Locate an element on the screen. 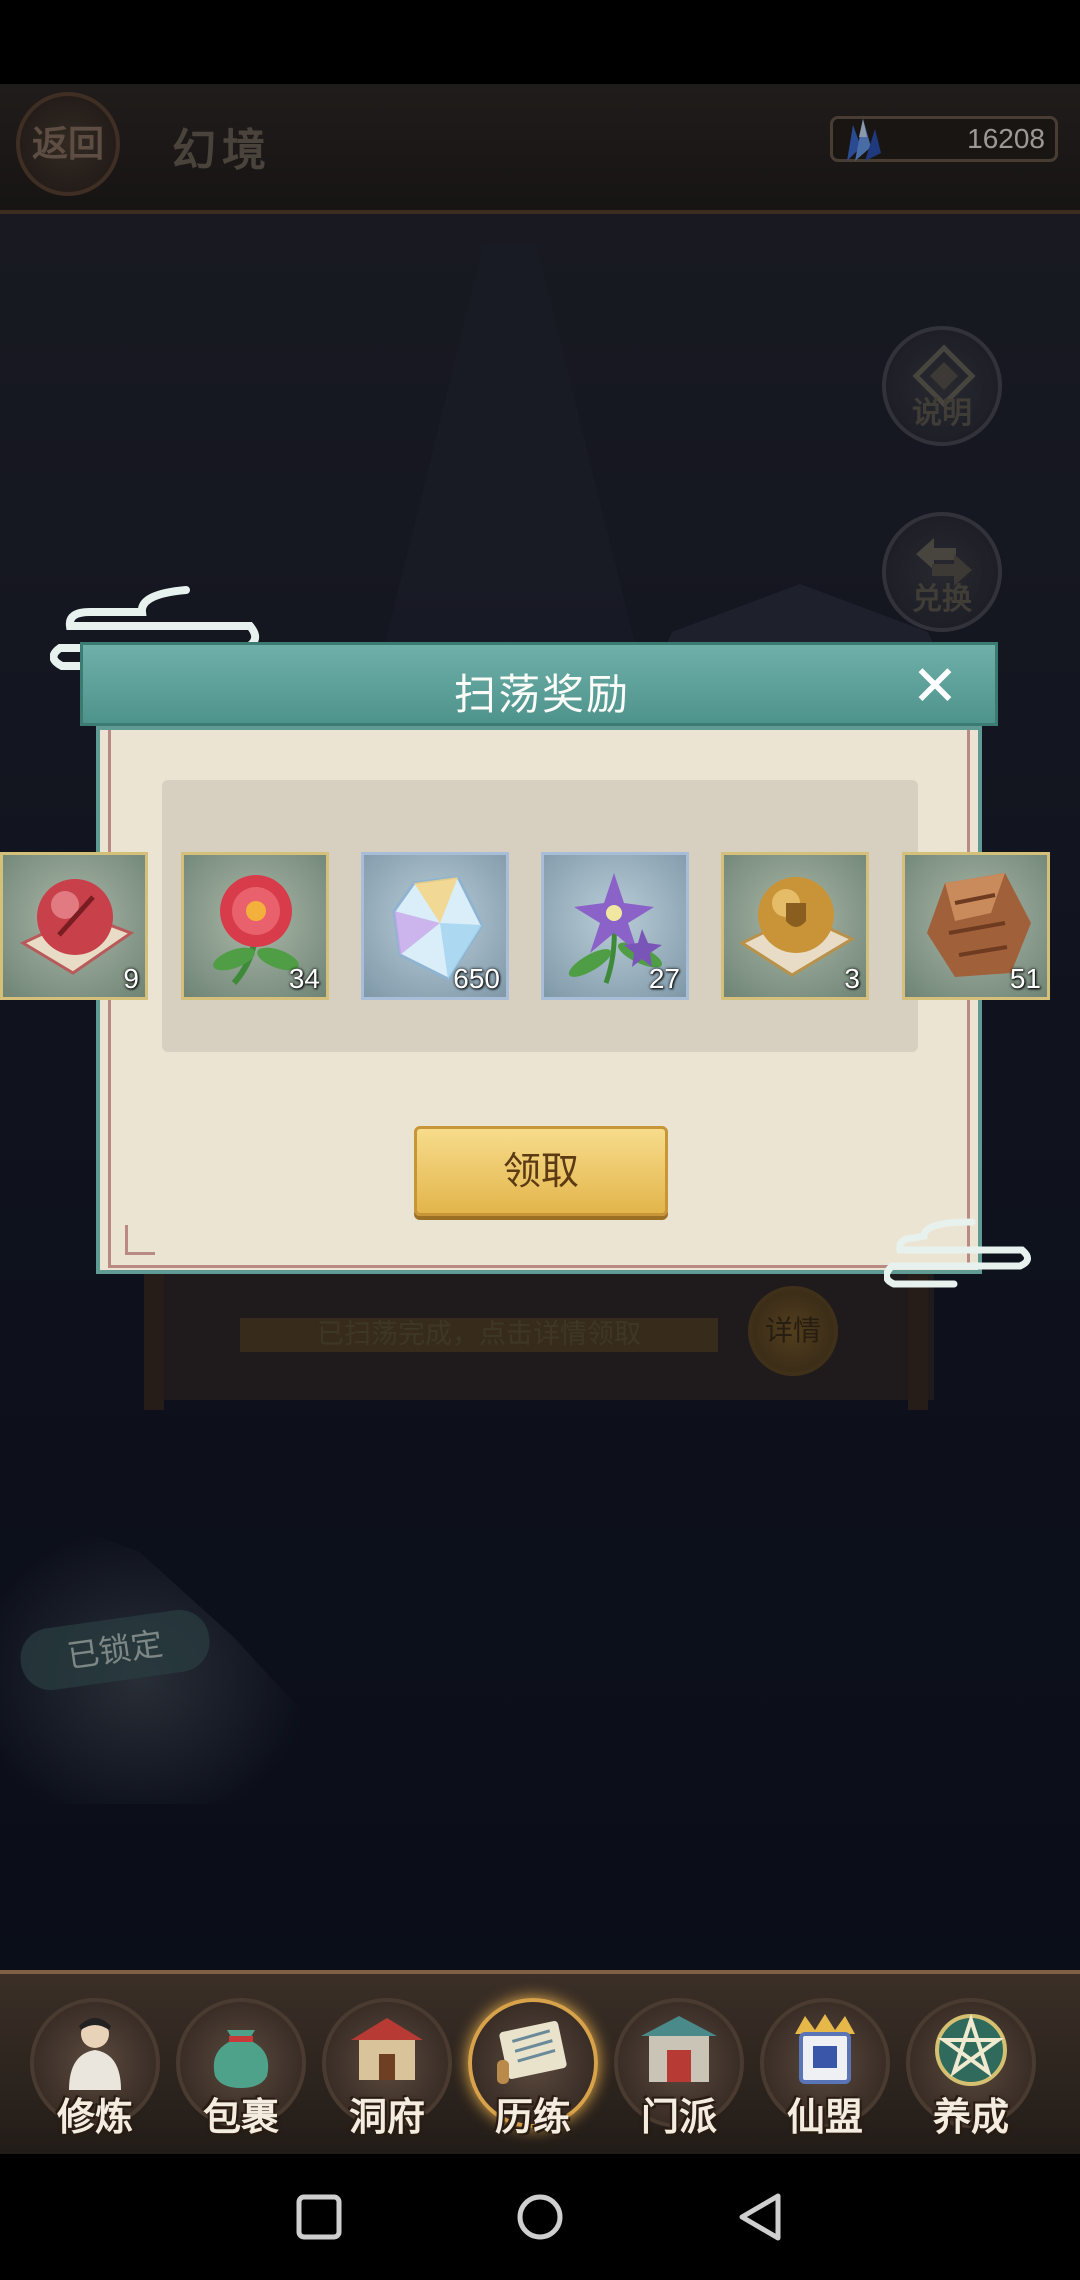 This screenshot has width=1080, height=2280. close-button: ✕ is located at coordinates (935, 687).